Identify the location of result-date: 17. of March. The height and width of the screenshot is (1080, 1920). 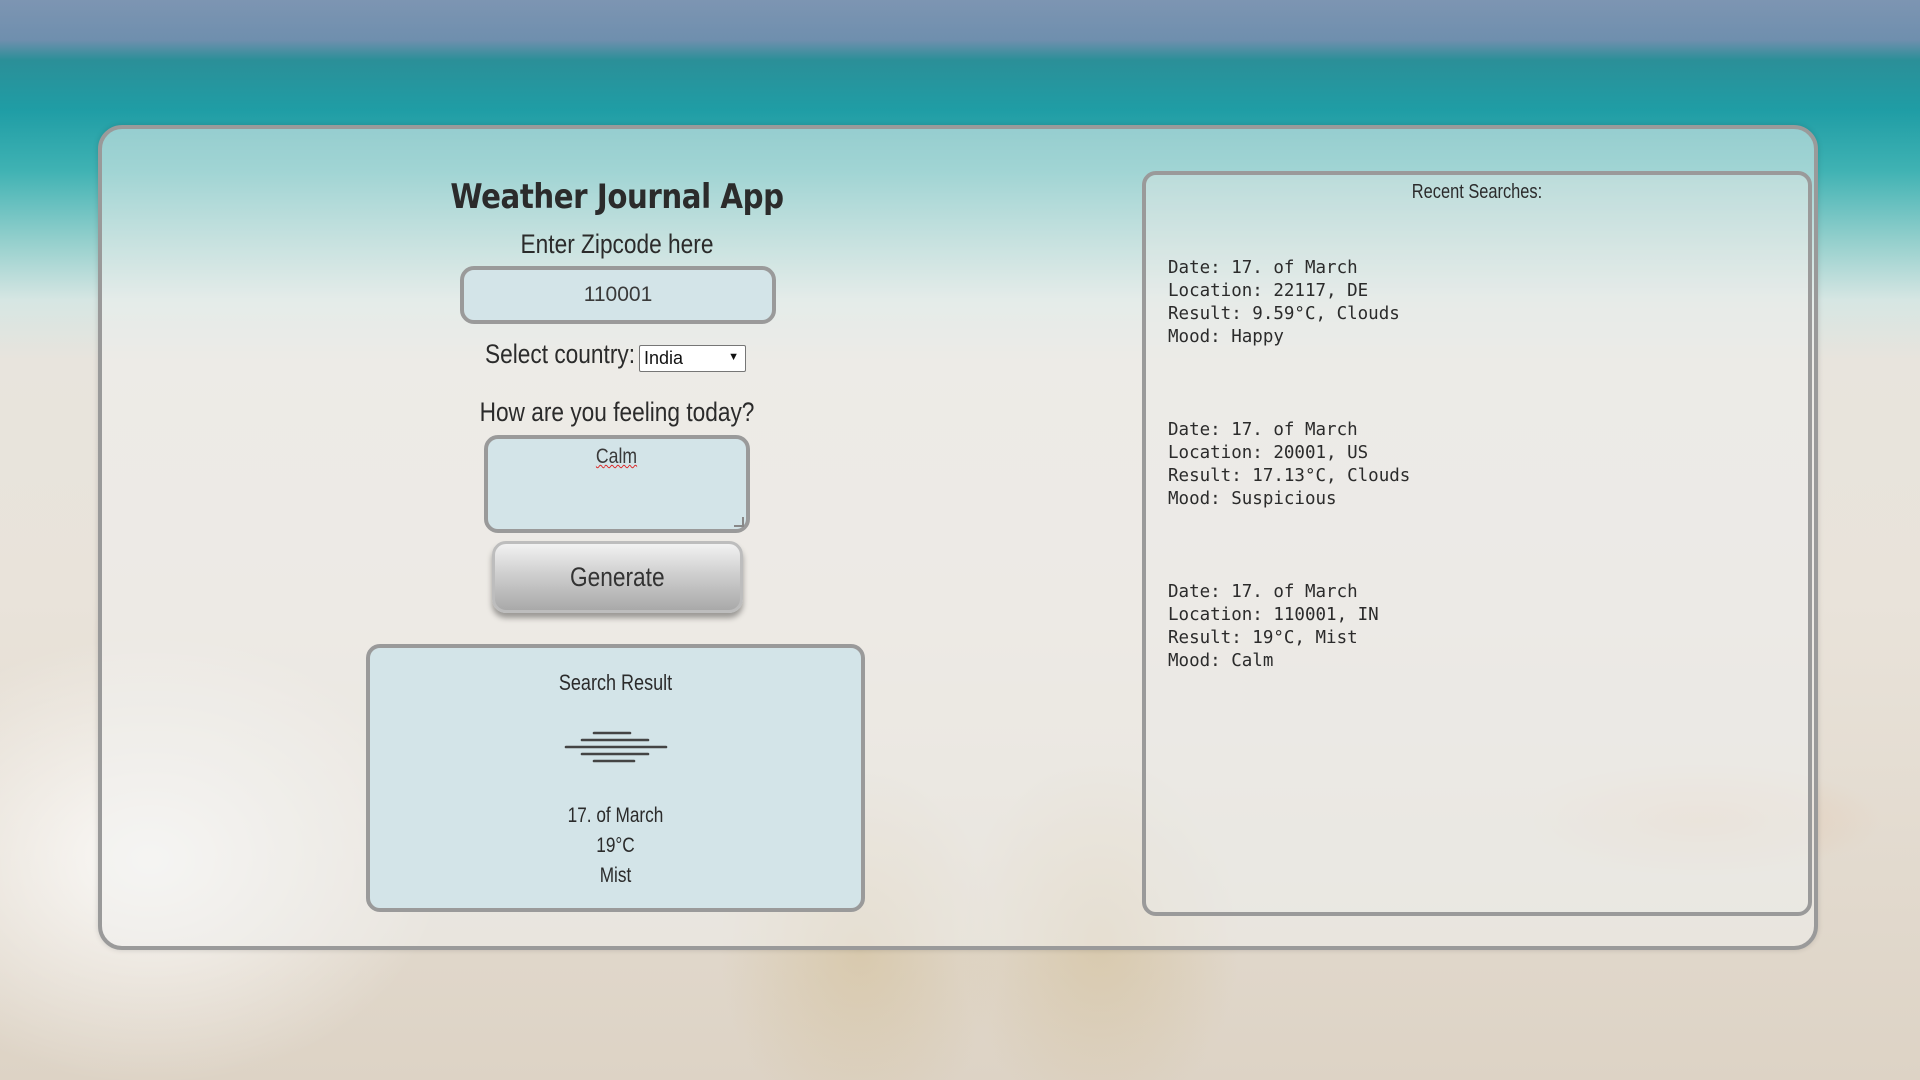
(615, 815).